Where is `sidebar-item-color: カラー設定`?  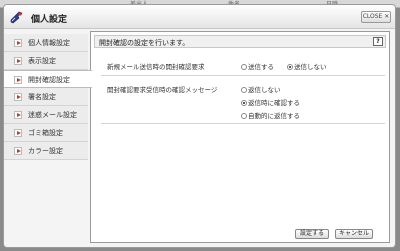 sidebar-item-color: カラー設定 is located at coordinates (46, 151).